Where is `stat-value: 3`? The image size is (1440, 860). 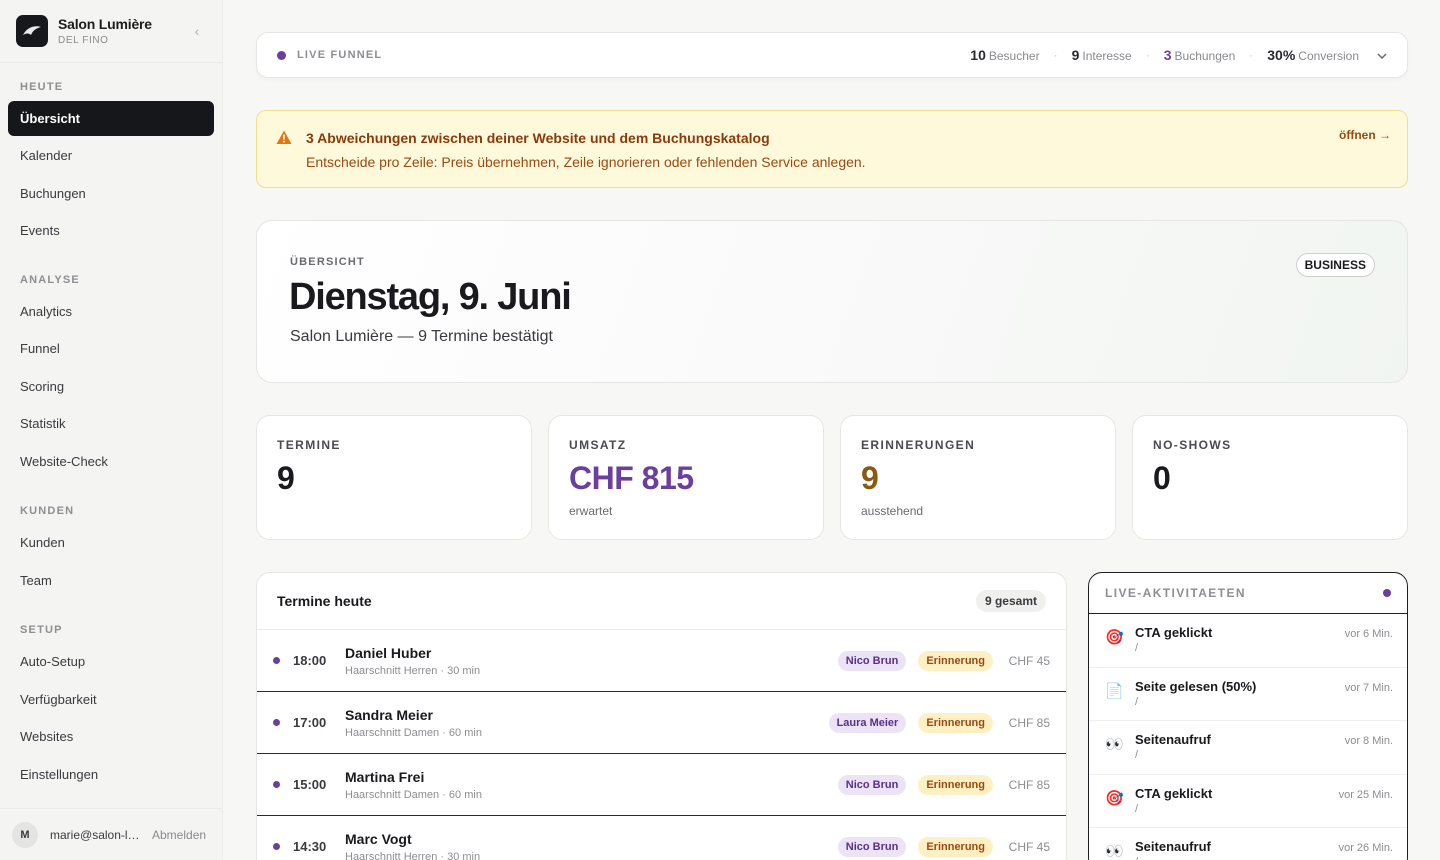
stat-value: 3 is located at coordinates (1167, 55).